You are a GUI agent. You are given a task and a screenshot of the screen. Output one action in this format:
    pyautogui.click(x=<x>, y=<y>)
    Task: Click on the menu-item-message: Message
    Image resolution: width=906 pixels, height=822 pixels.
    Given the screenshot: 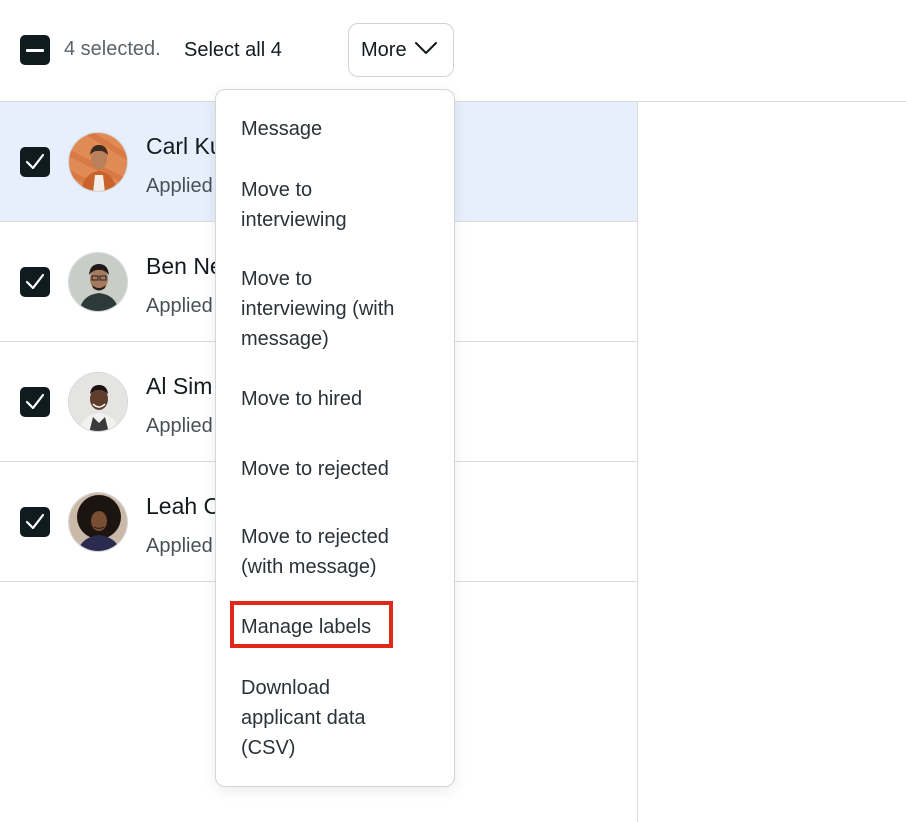 What is the action you would take?
    pyautogui.click(x=341, y=129)
    